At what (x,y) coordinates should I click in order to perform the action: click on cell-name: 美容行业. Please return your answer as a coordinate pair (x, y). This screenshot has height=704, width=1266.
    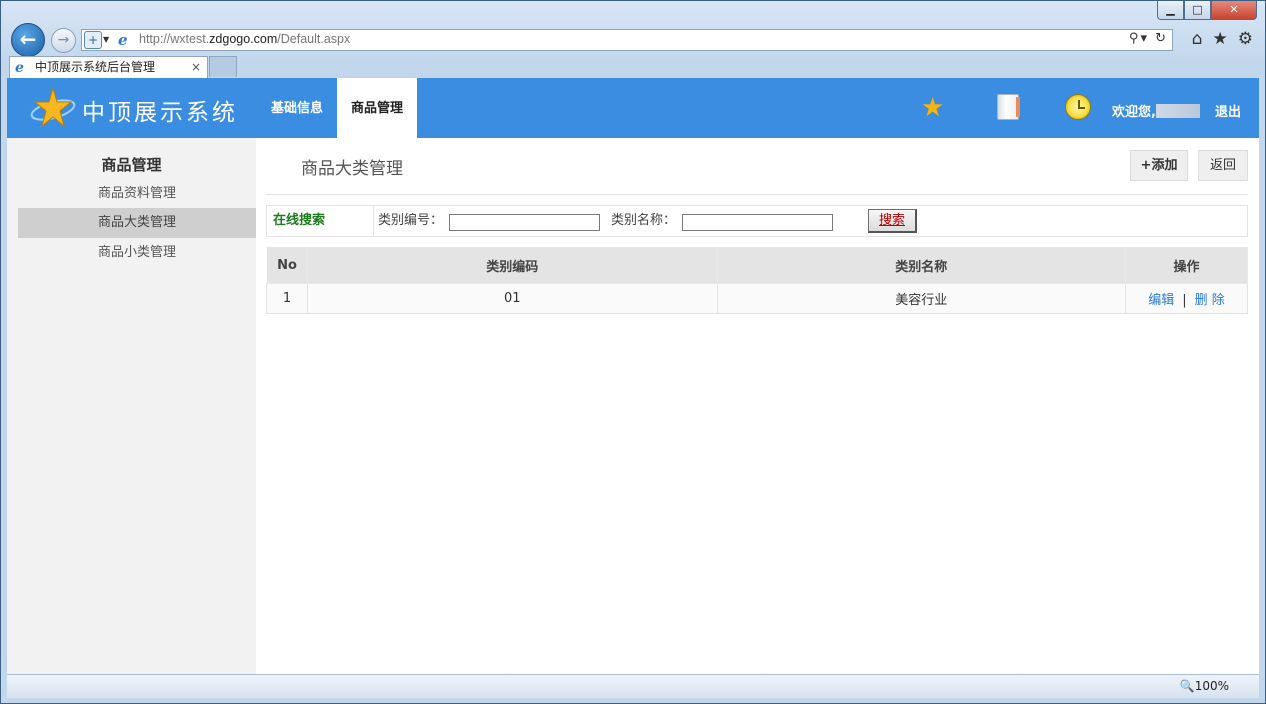
    Looking at the image, I should click on (921, 298).